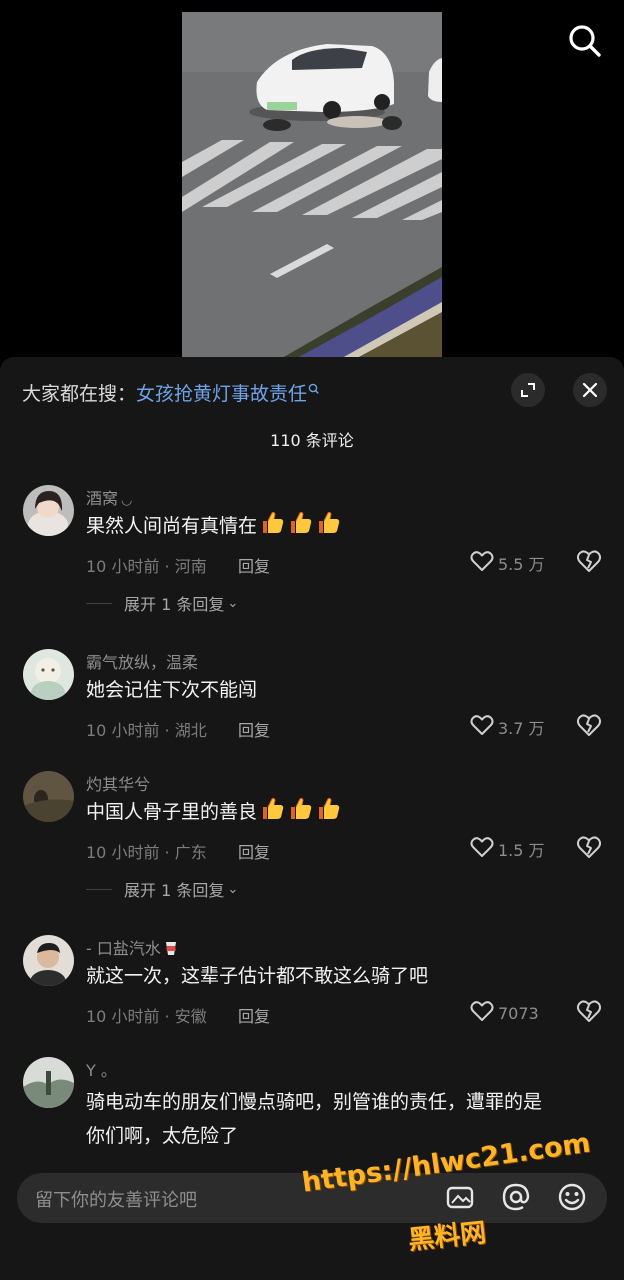  I want to click on search-suggestion: 大家都在搜：女孩抢黄灯事故责任, so click(170, 392).